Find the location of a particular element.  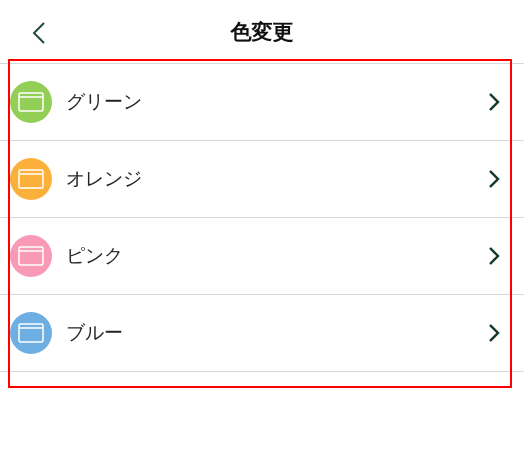

color-label: グリーン is located at coordinates (104, 102).